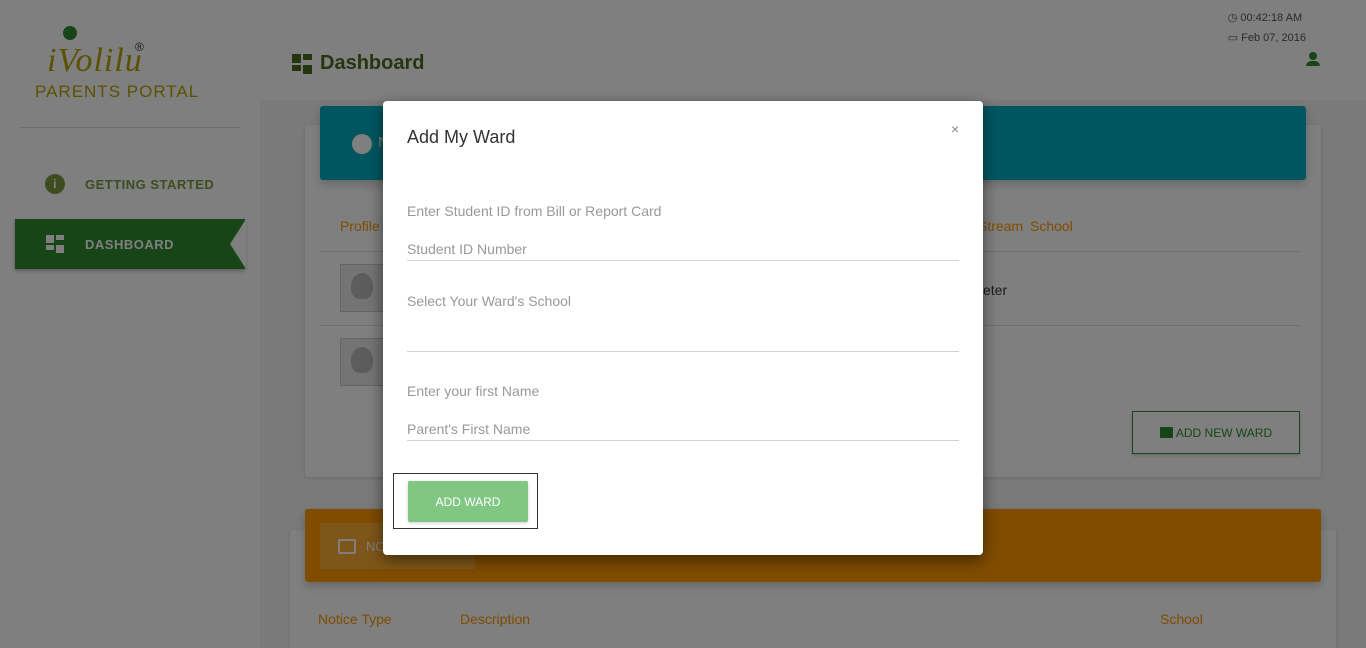 Image resolution: width=1366 pixels, height=648 pixels. What do you see at coordinates (683, 249) in the screenshot?
I see `student-id-input` at bounding box center [683, 249].